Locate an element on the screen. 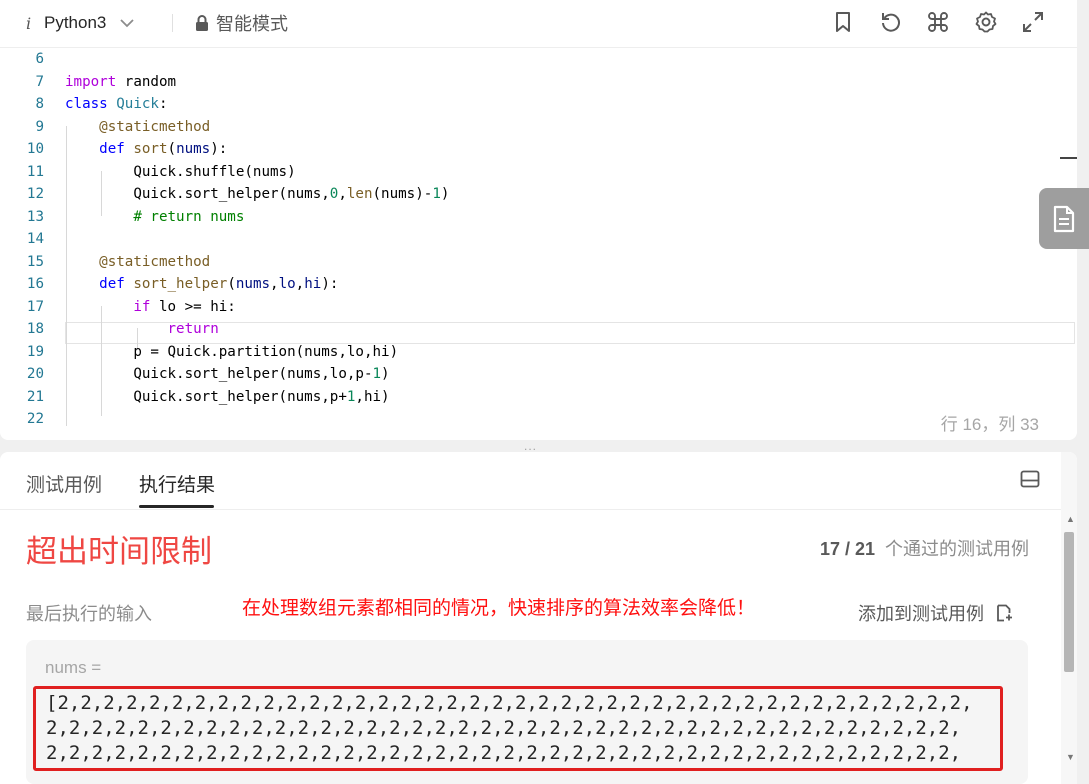  file-notes-button is located at coordinates (1064, 218).